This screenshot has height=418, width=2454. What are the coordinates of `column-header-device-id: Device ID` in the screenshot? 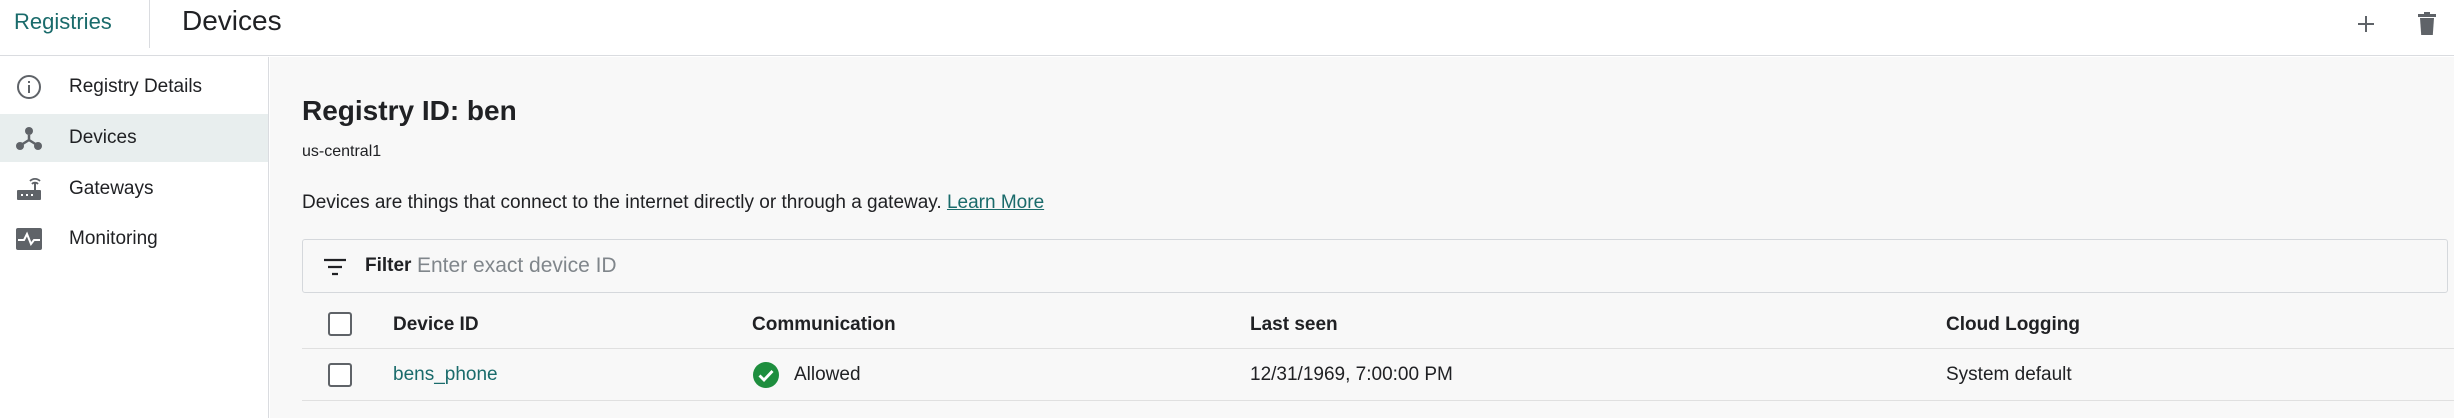 It's located at (436, 325).